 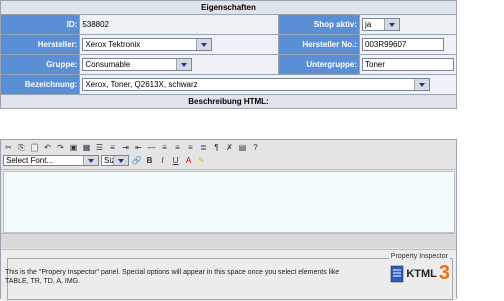 I want to click on bezeichnung-select: Xerox, Toner, Q2613X, schwarz, so click(x=256, y=84).